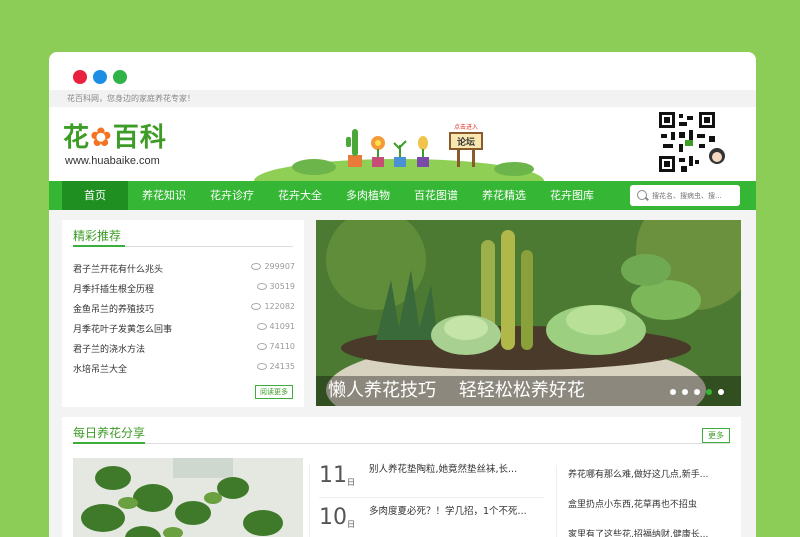 The width and height of the screenshot is (800, 537). Describe the element at coordinates (282, 366) in the screenshot. I see `view-count-value: 24135` at that location.